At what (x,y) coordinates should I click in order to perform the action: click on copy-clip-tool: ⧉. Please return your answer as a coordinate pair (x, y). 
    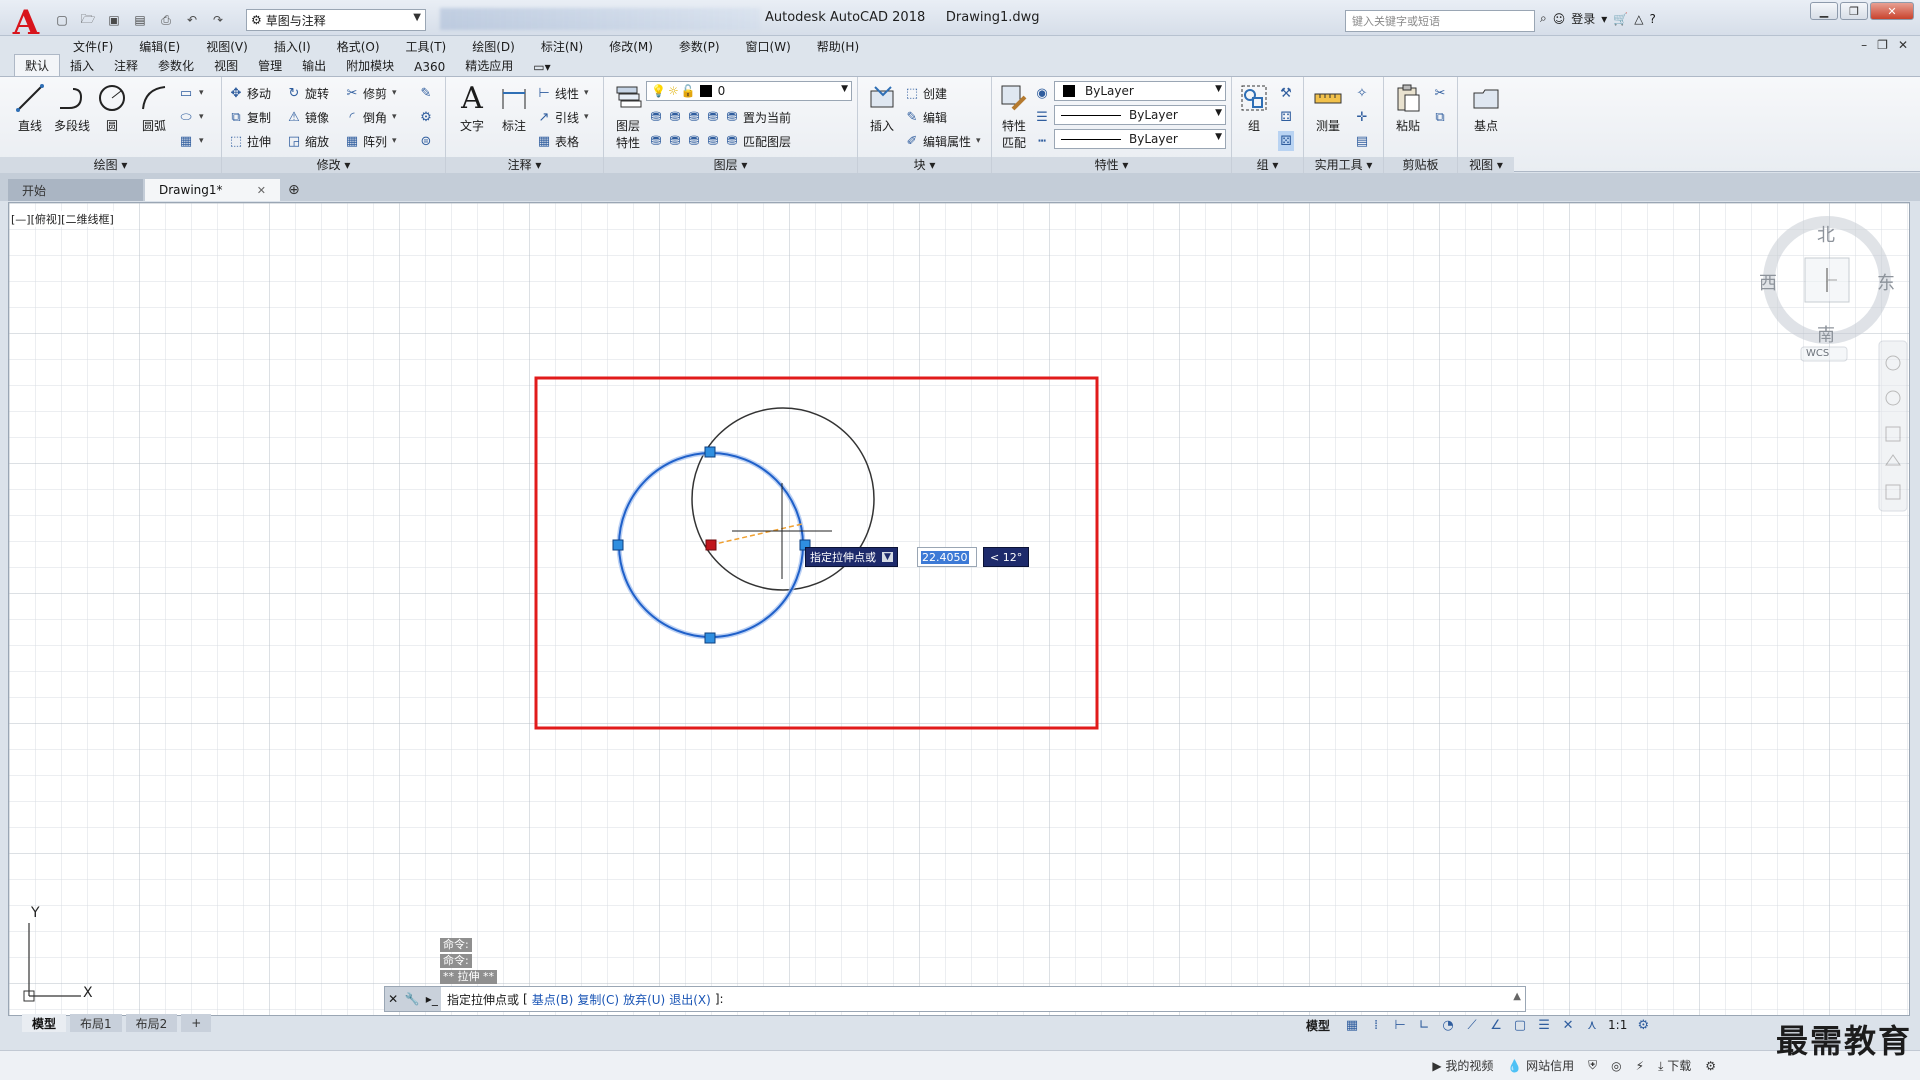
    Looking at the image, I should click on (1440, 117).